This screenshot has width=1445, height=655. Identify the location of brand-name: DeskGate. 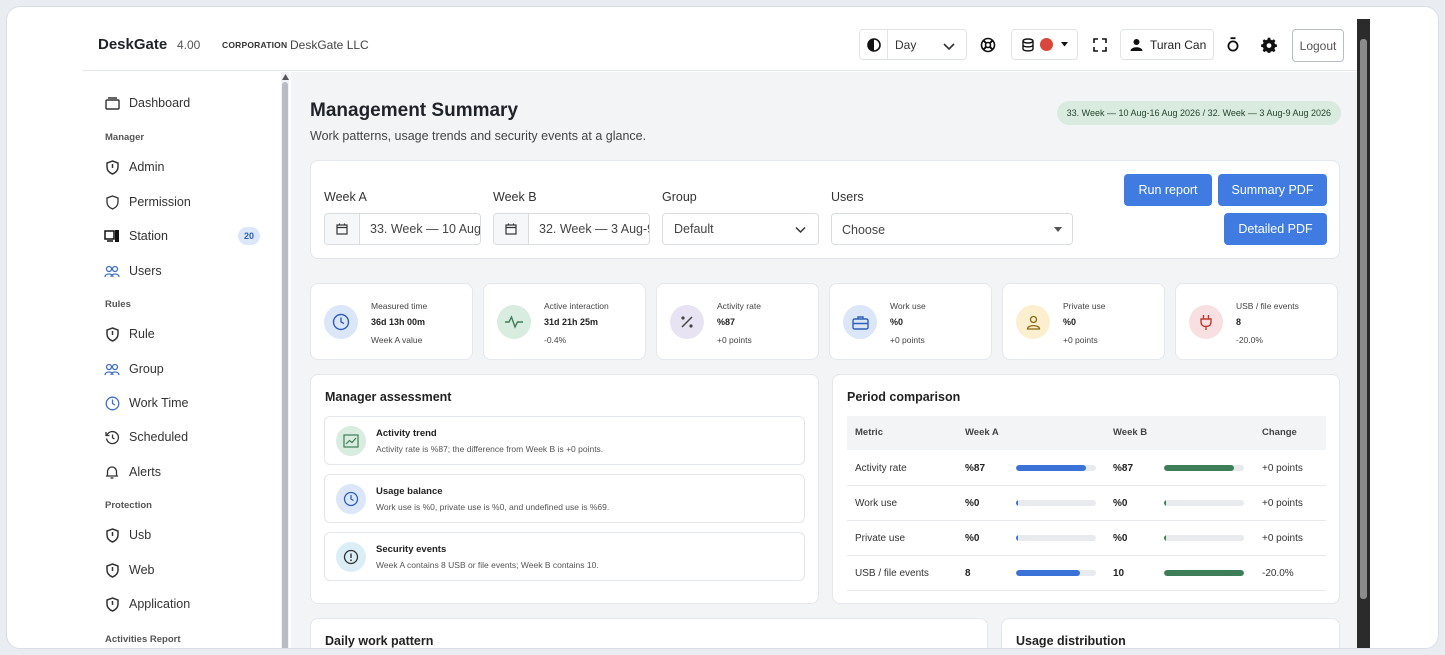
(132, 44).